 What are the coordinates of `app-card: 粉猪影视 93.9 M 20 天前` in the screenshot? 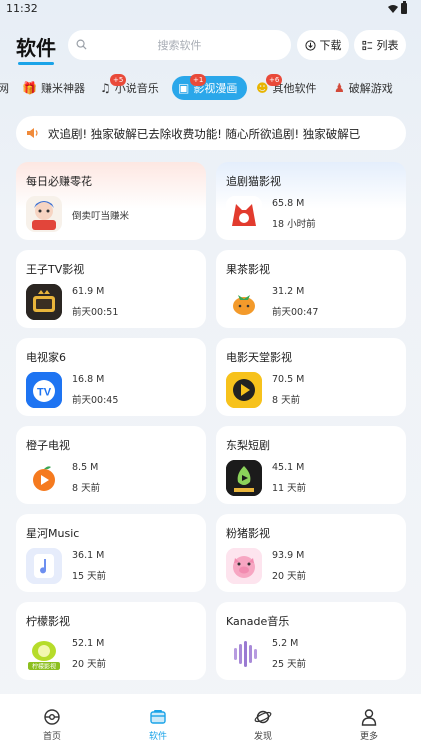 It's located at (311, 553).